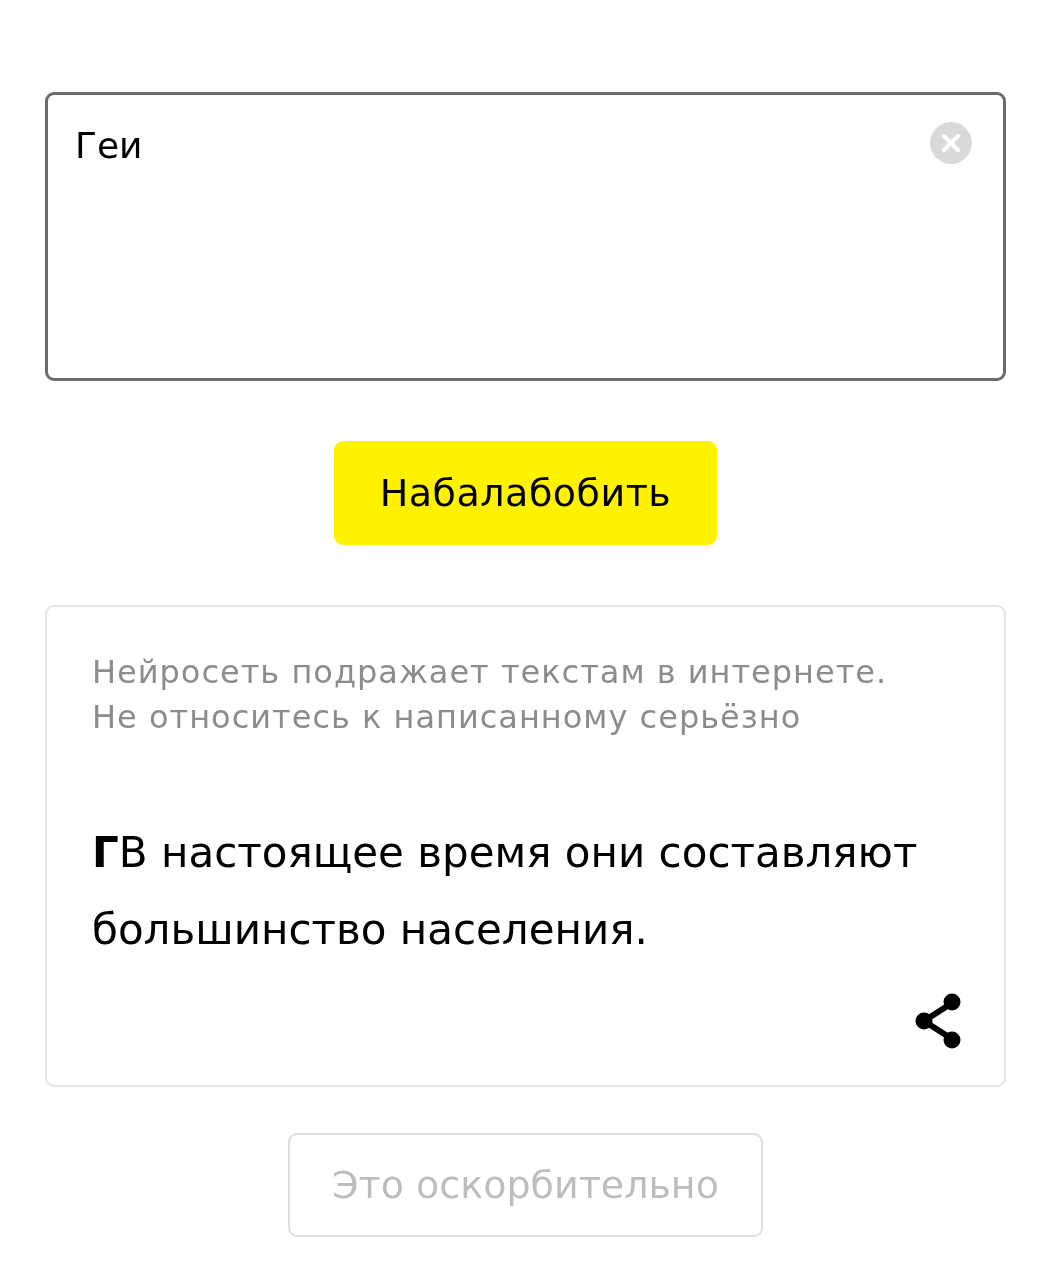  Describe the element at coordinates (525, 493) in the screenshot. I see `generate-button: Набалабобить` at that location.